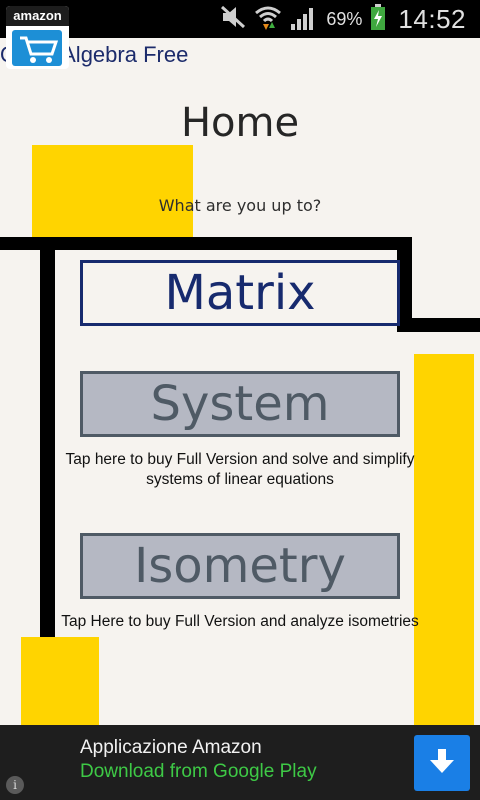 The width and height of the screenshot is (480, 800). I want to click on download-arrow-icon, so click(442, 763).